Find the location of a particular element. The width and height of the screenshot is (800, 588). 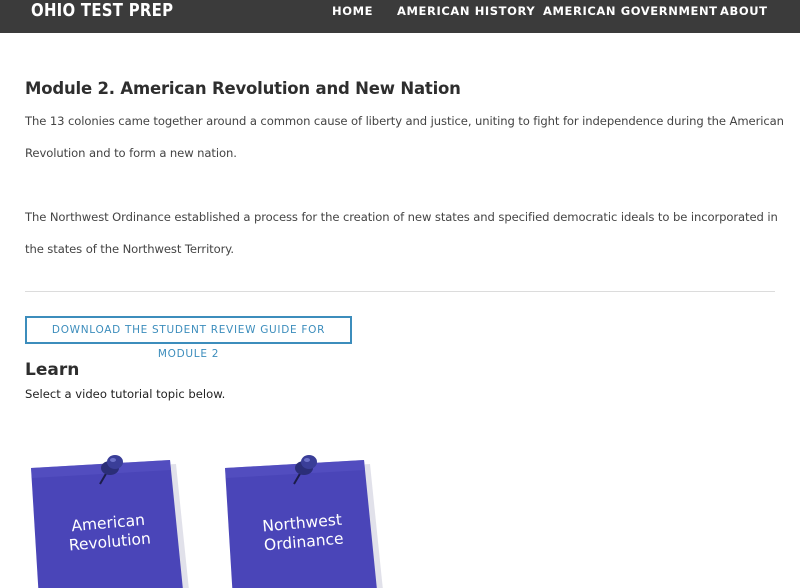

site-brand-logo: OHIO TEST PREP is located at coordinates (102, 11).